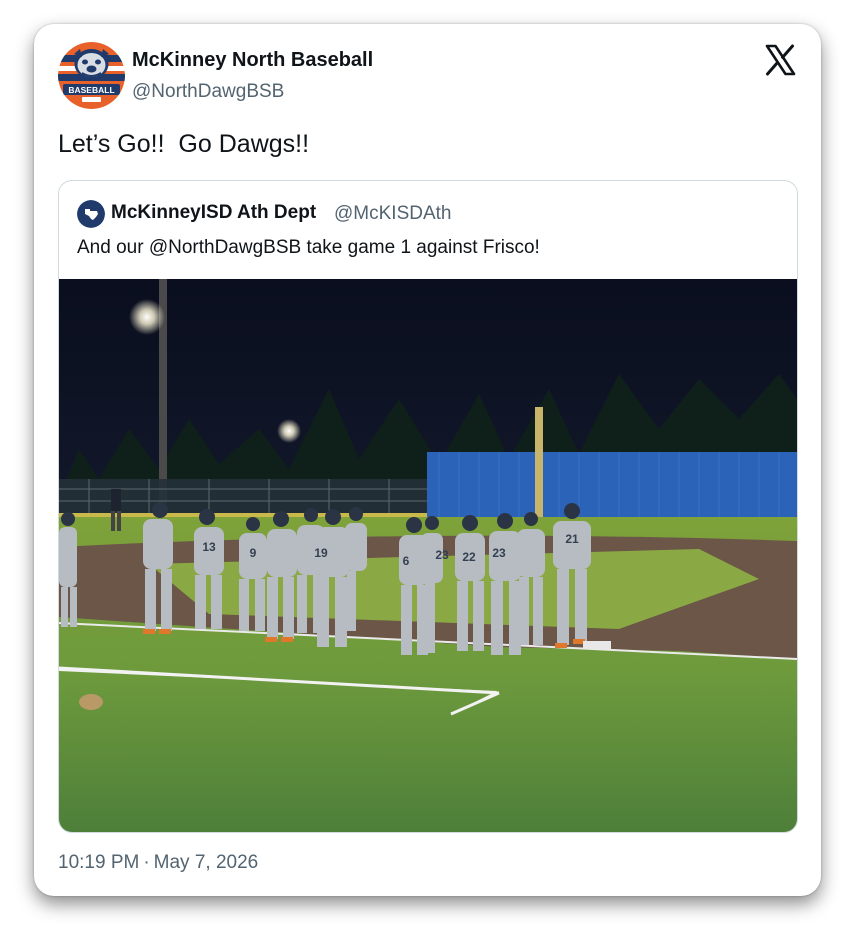 The width and height of the screenshot is (854, 940). What do you see at coordinates (99, 862) in the screenshot?
I see `tweet-time: 10:19 PM` at bounding box center [99, 862].